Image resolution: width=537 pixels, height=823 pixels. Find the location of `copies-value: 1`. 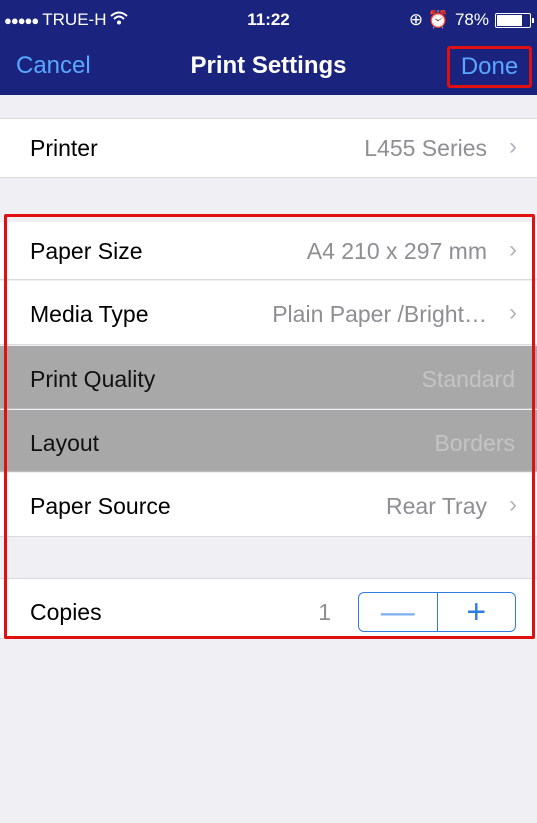

copies-value: 1 is located at coordinates (324, 612).